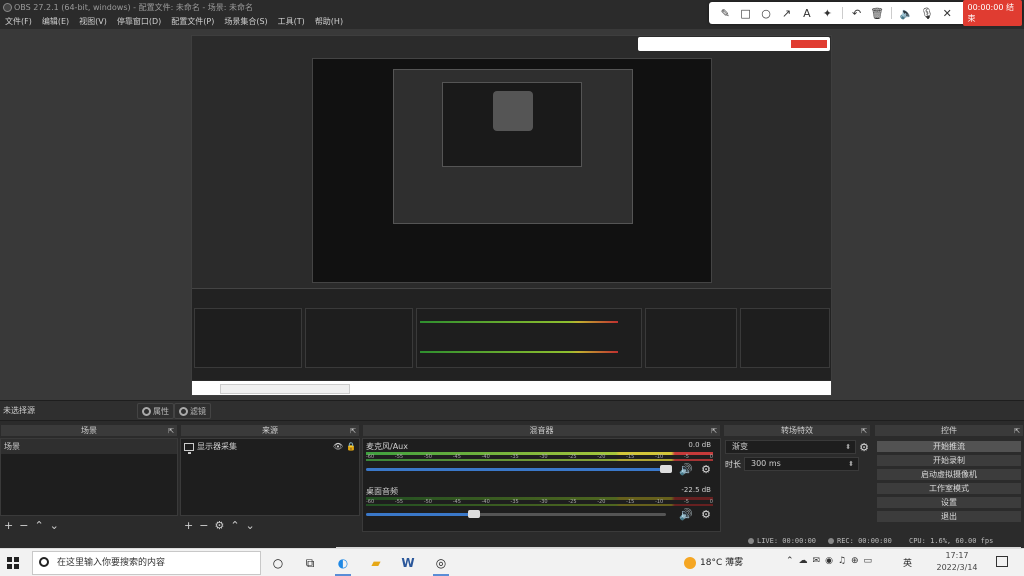  What do you see at coordinates (907, 562) in the screenshot?
I see `ime-indicator: 英` at bounding box center [907, 562].